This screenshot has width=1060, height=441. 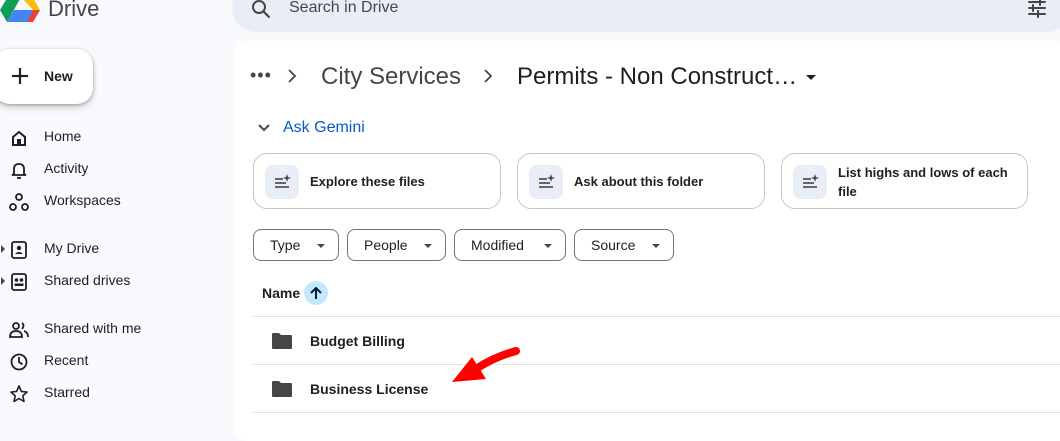 What do you see at coordinates (93, 328) in the screenshot?
I see `sidebar-item-label: Shared with me` at bounding box center [93, 328].